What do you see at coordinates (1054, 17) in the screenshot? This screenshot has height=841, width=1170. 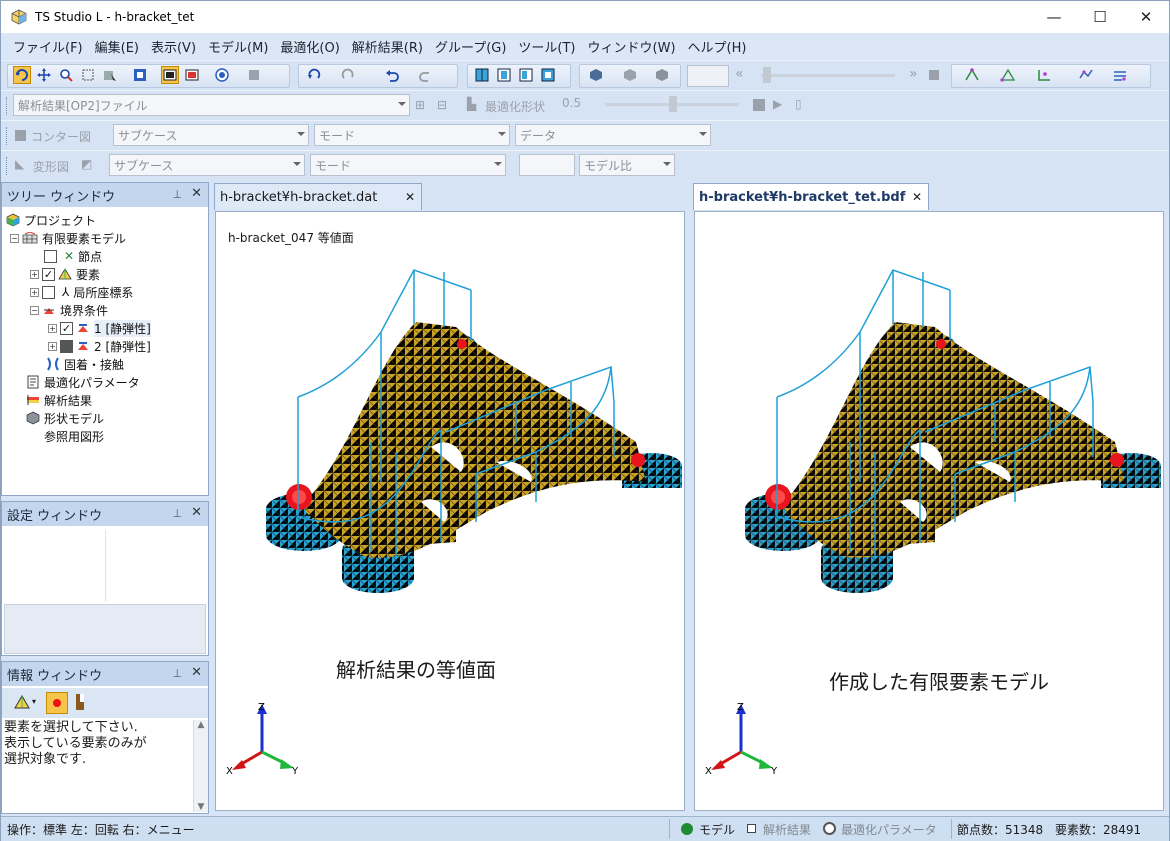 I see `minimize-button: —` at bounding box center [1054, 17].